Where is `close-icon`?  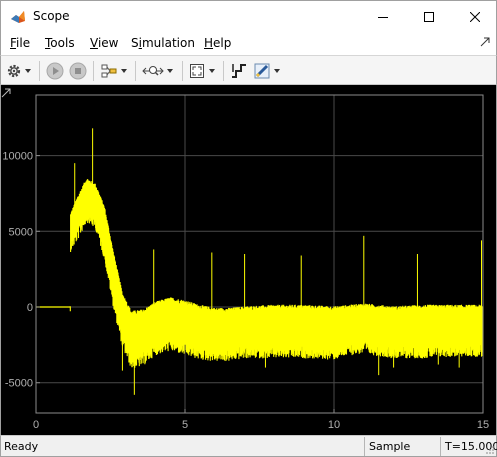 close-icon is located at coordinates (475, 16).